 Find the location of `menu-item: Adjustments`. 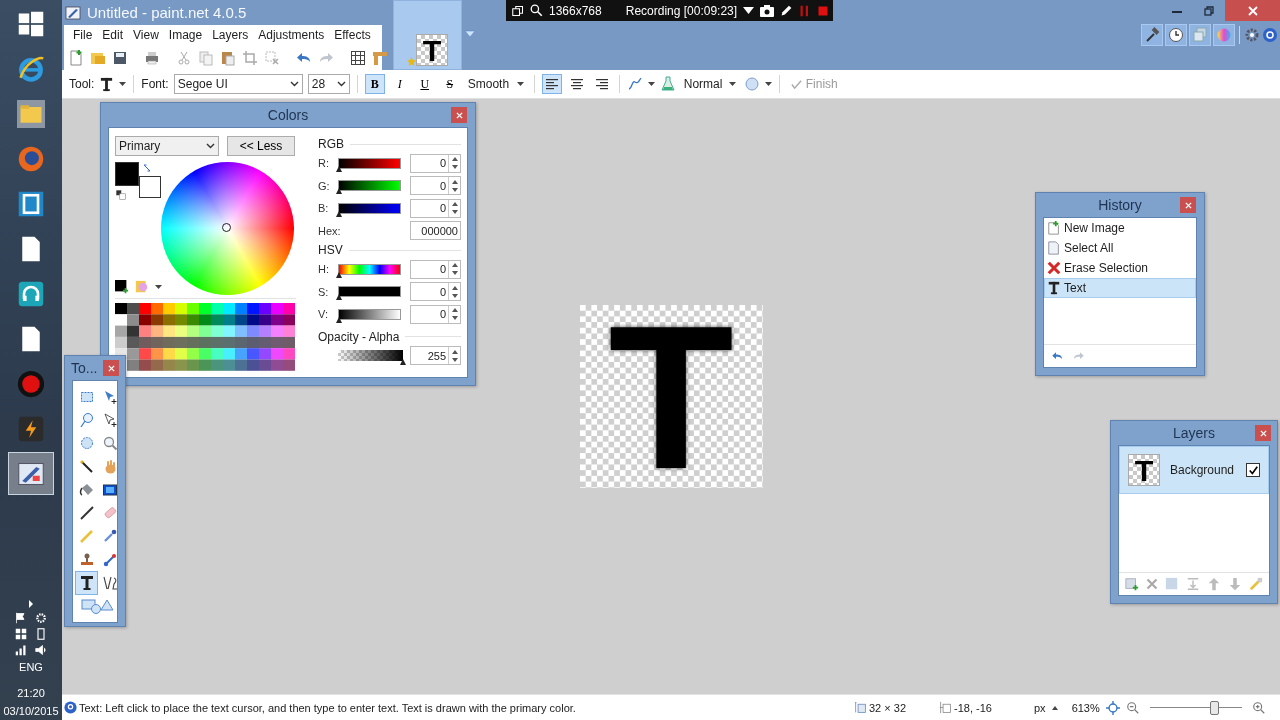

menu-item: Adjustments is located at coordinates (291, 35).